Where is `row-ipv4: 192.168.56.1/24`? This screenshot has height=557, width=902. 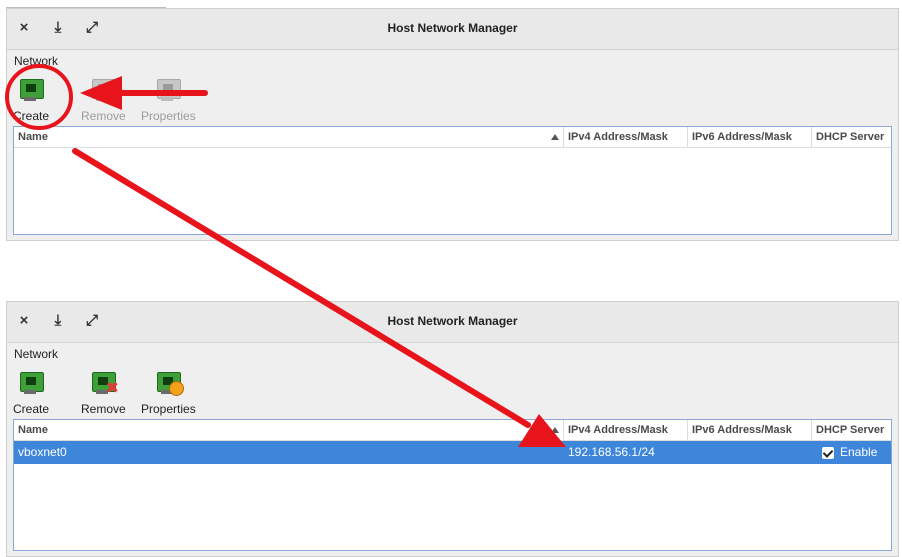 row-ipv4: 192.168.56.1/24 is located at coordinates (611, 452).